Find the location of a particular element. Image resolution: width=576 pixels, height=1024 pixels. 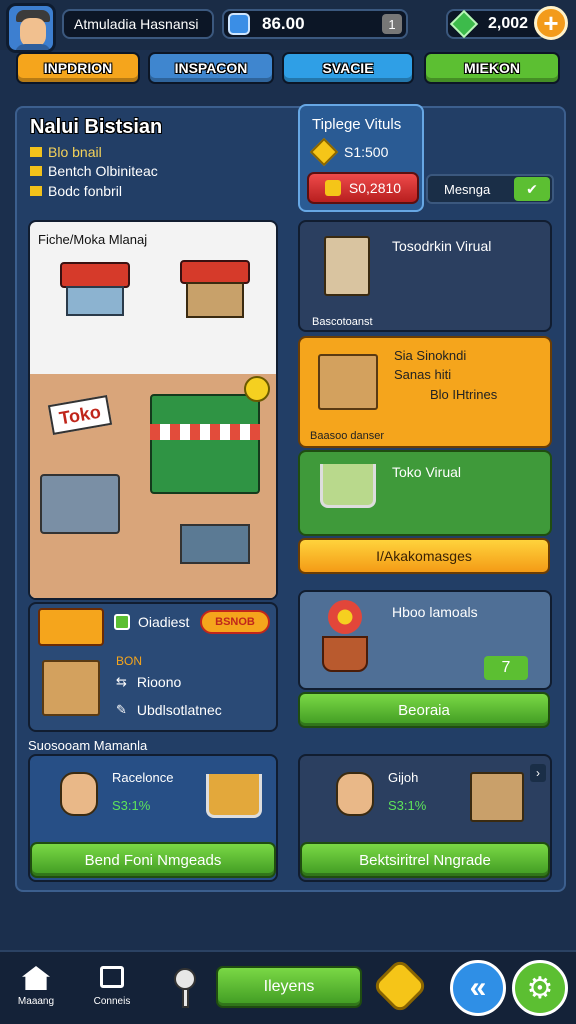

right-card-1-footer: Bascotoanst is located at coordinates (342, 322).